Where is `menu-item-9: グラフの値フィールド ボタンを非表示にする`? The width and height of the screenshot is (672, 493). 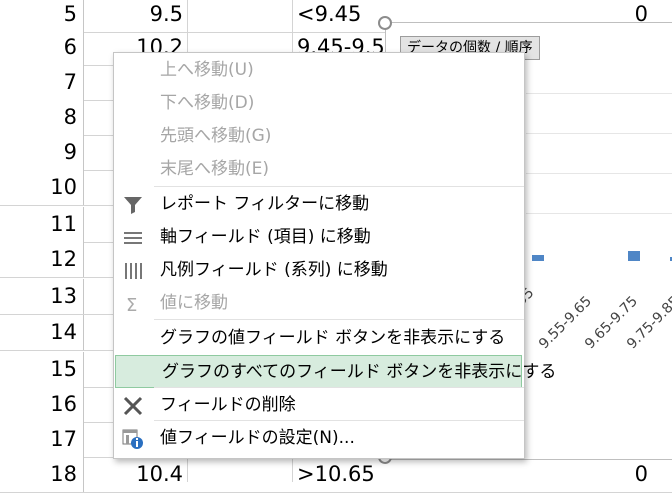
menu-item-9: グラフの値フィールド ボタンを非表示にする is located at coordinates (319, 338).